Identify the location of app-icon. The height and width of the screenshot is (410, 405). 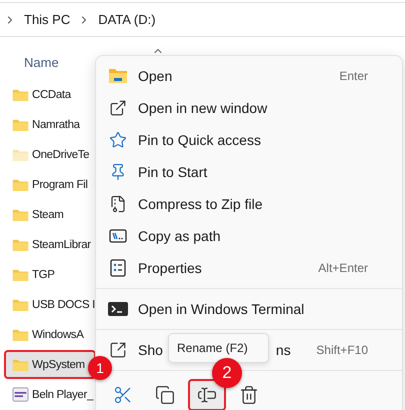
(20, 394).